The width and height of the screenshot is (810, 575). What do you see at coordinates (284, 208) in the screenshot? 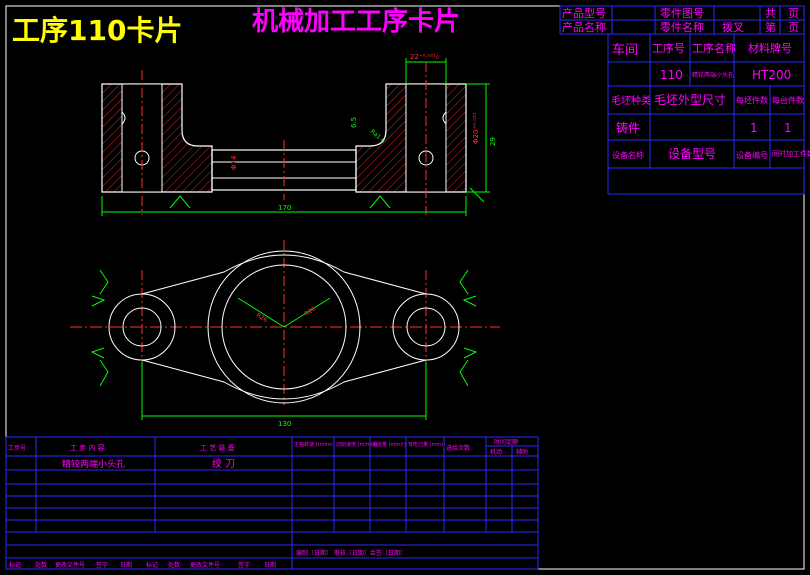
I see `dim-170: 170` at bounding box center [284, 208].